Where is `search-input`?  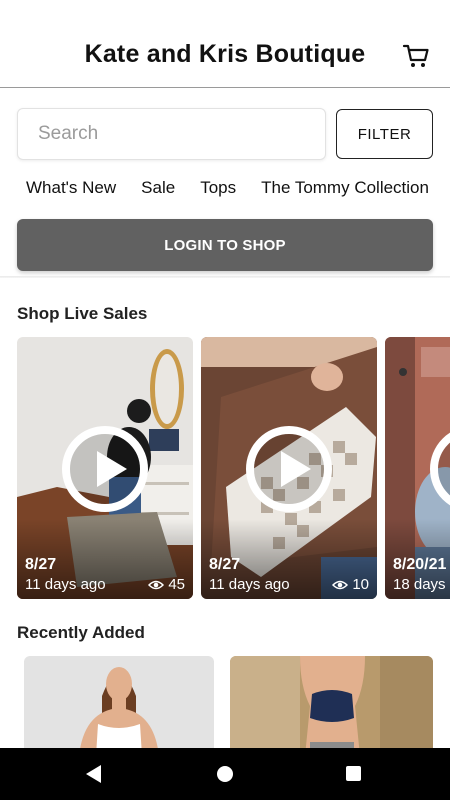 search-input is located at coordinates (171, 134).